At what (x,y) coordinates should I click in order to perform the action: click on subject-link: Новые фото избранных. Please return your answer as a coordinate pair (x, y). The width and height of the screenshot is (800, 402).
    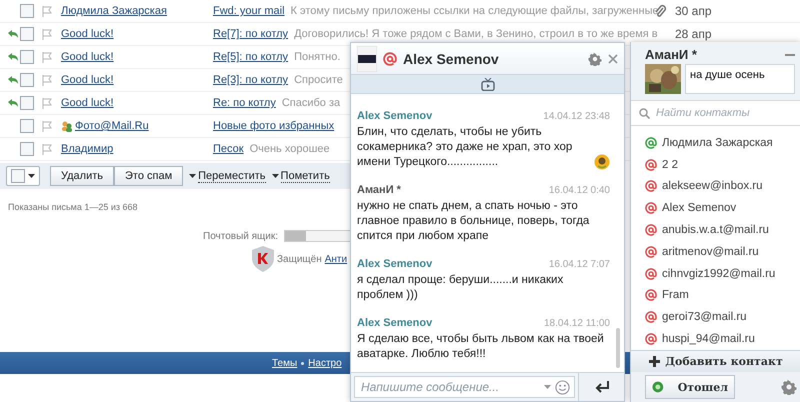
    Looking at the image, I should click on (273, 126).